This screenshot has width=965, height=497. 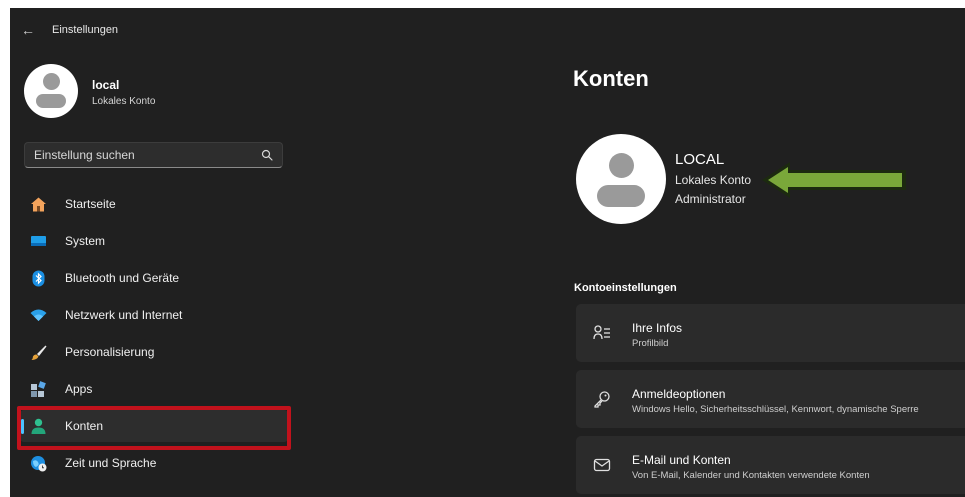 I want to click on search-icon, so click(x=267, y=155).